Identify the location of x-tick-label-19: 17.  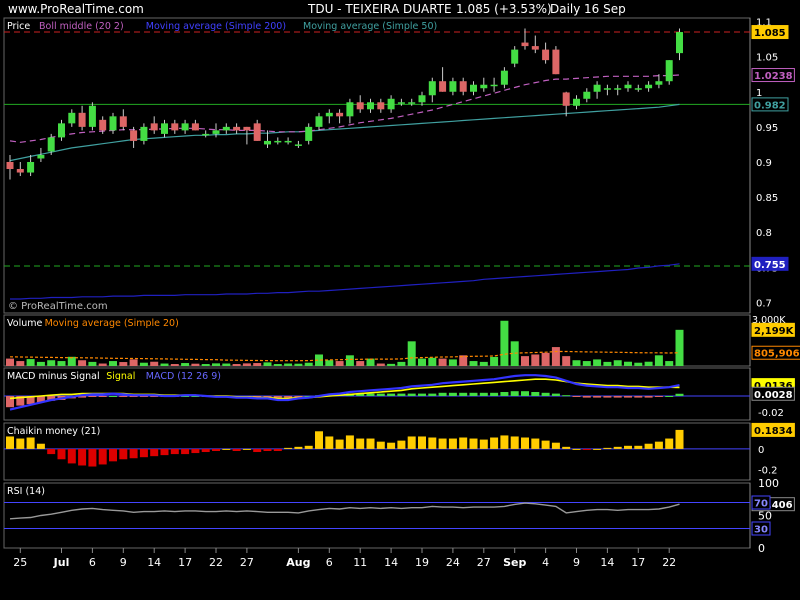
(638, 562).